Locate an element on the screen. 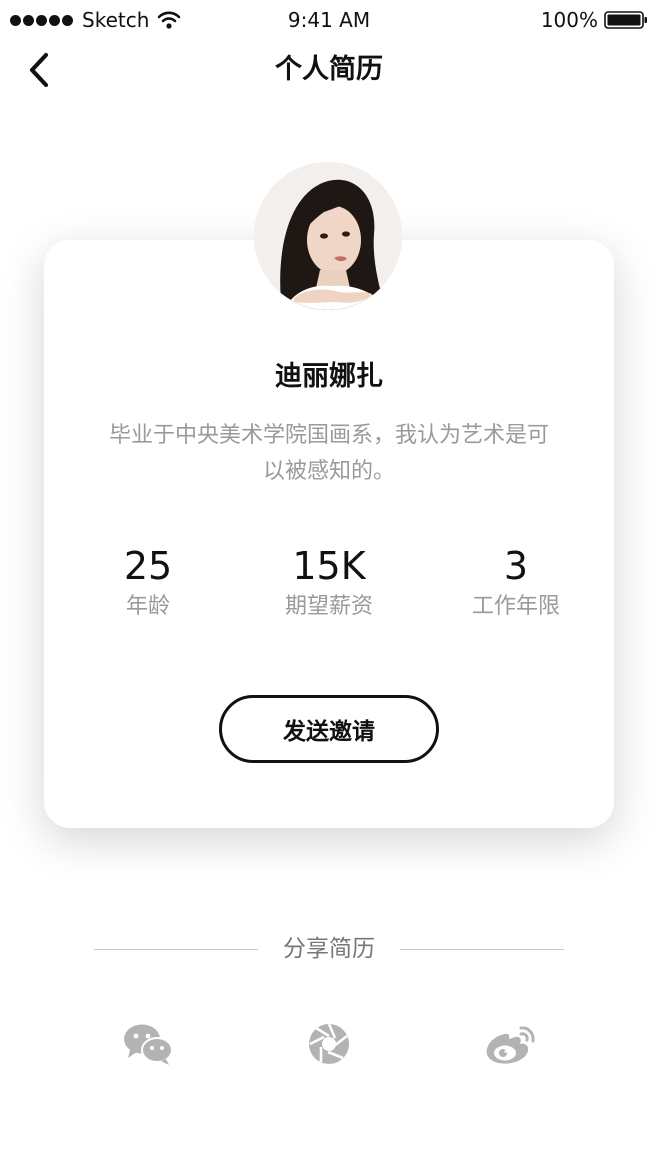  stat-value: 15K is located at coordinates (329, 566).